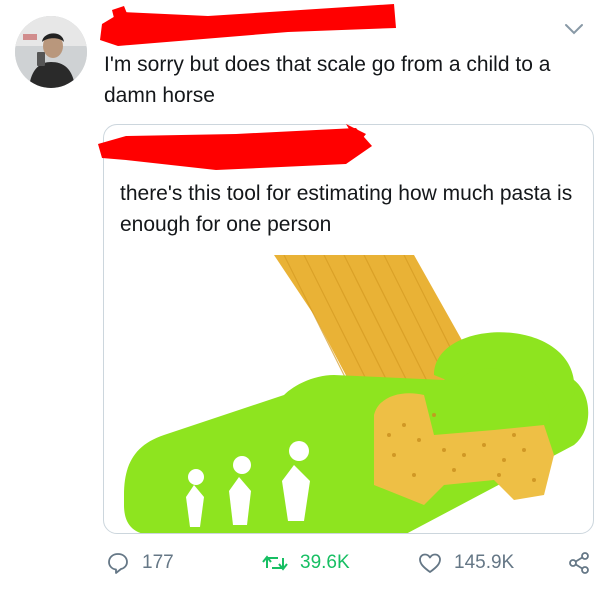 Image resolution: width=610 pixels, height=594 pixels. I want to click on retweet-count: 39.6K, so click(325, 562).